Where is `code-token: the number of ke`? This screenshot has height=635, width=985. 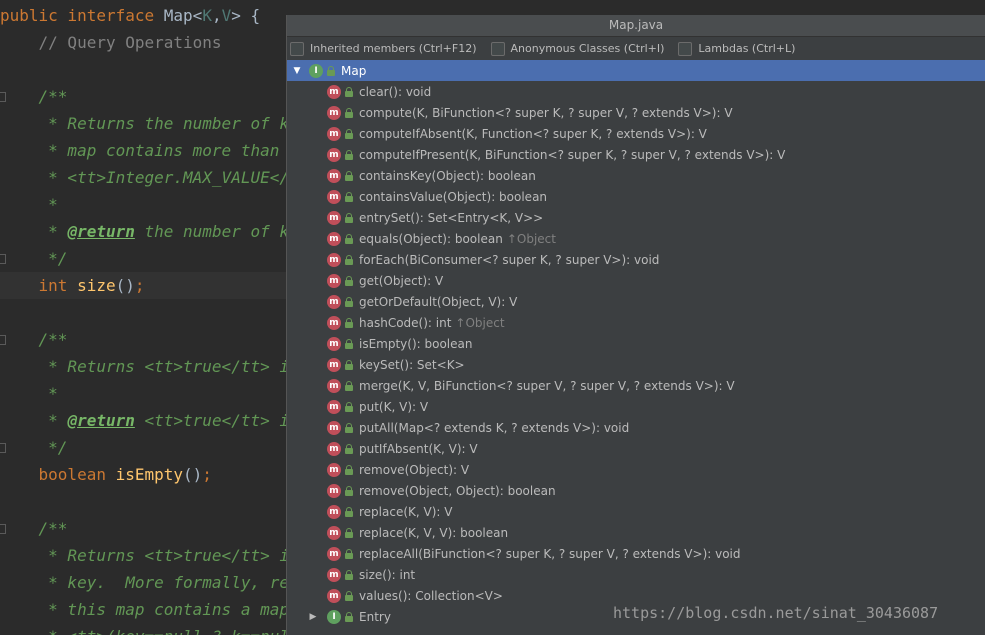
code-token: the number of ke is located at coordinates (216, 231).